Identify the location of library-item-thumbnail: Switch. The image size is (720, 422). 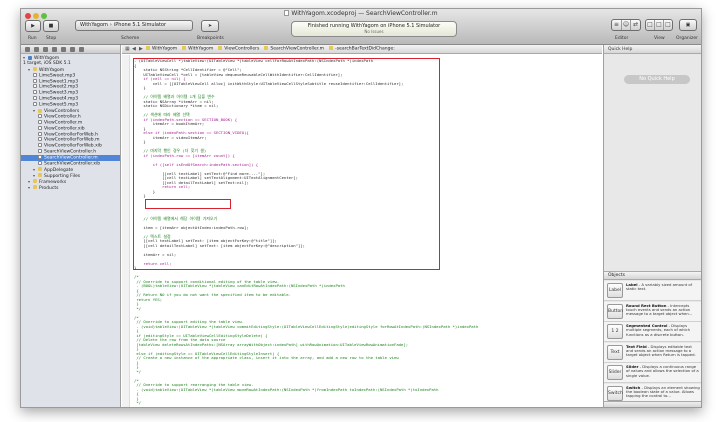
(615, 393).